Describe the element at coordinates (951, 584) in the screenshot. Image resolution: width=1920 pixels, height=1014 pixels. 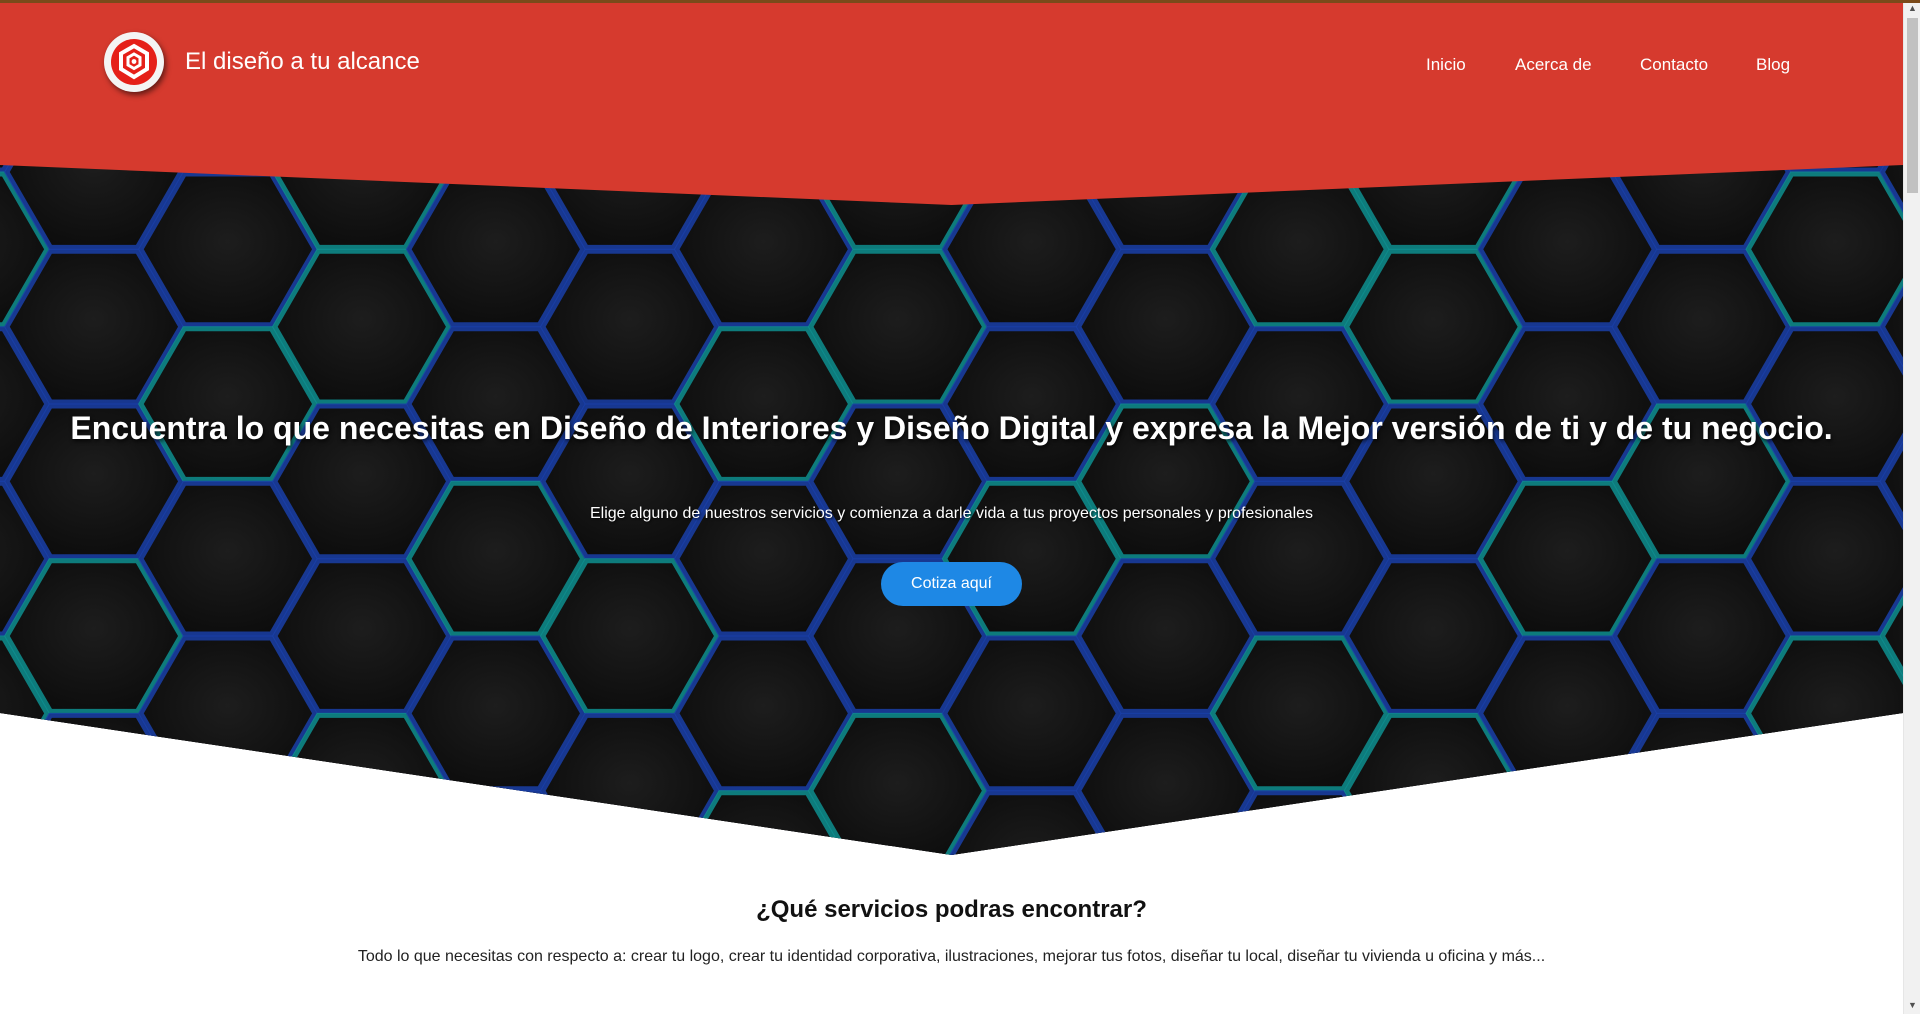
I see `cotiza-button: Cotiza aquí` at that location.